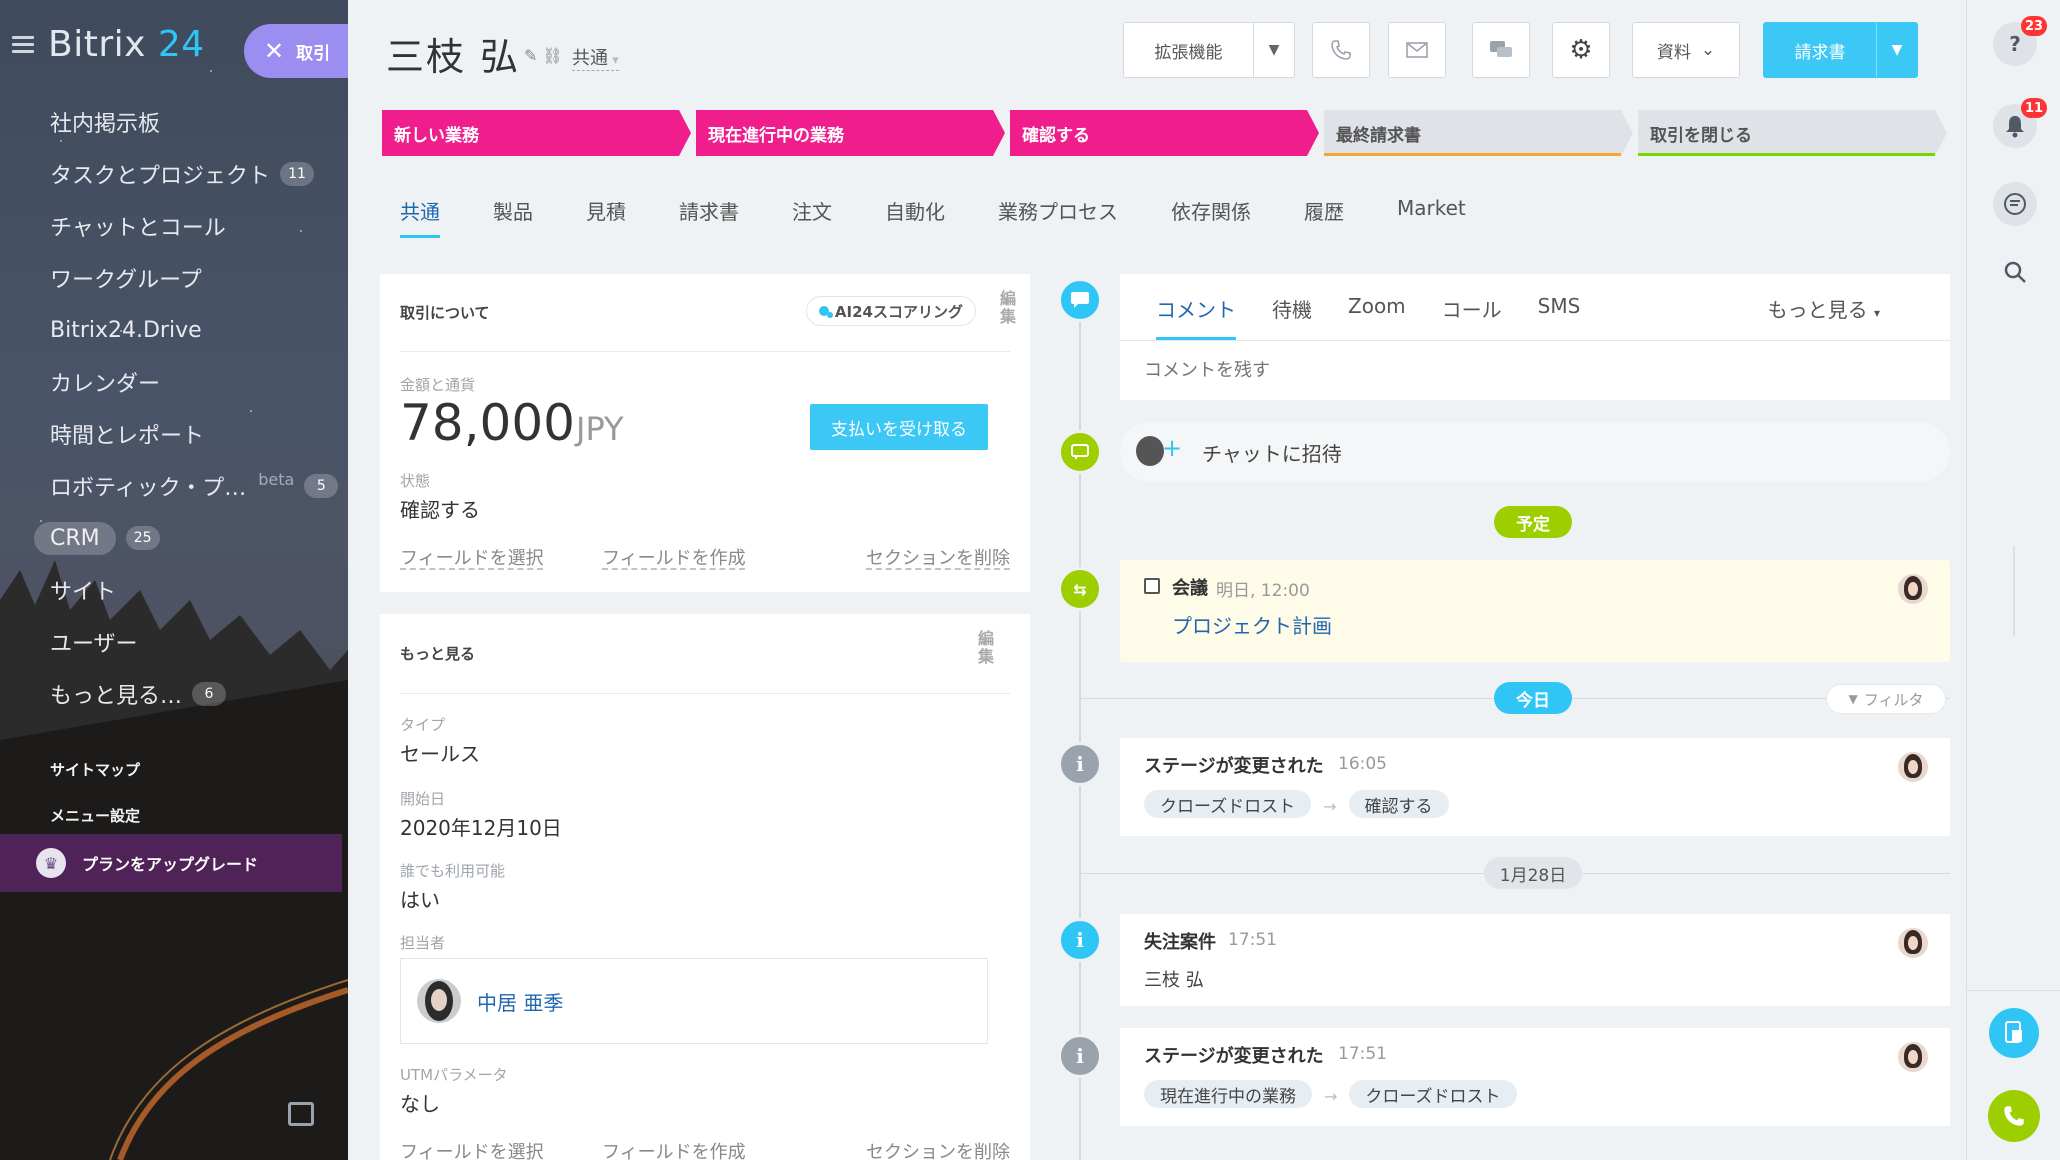  Describe the element at coordinates (2020, 41) in the screenshot. I see `help-button: ? 23` at that location.